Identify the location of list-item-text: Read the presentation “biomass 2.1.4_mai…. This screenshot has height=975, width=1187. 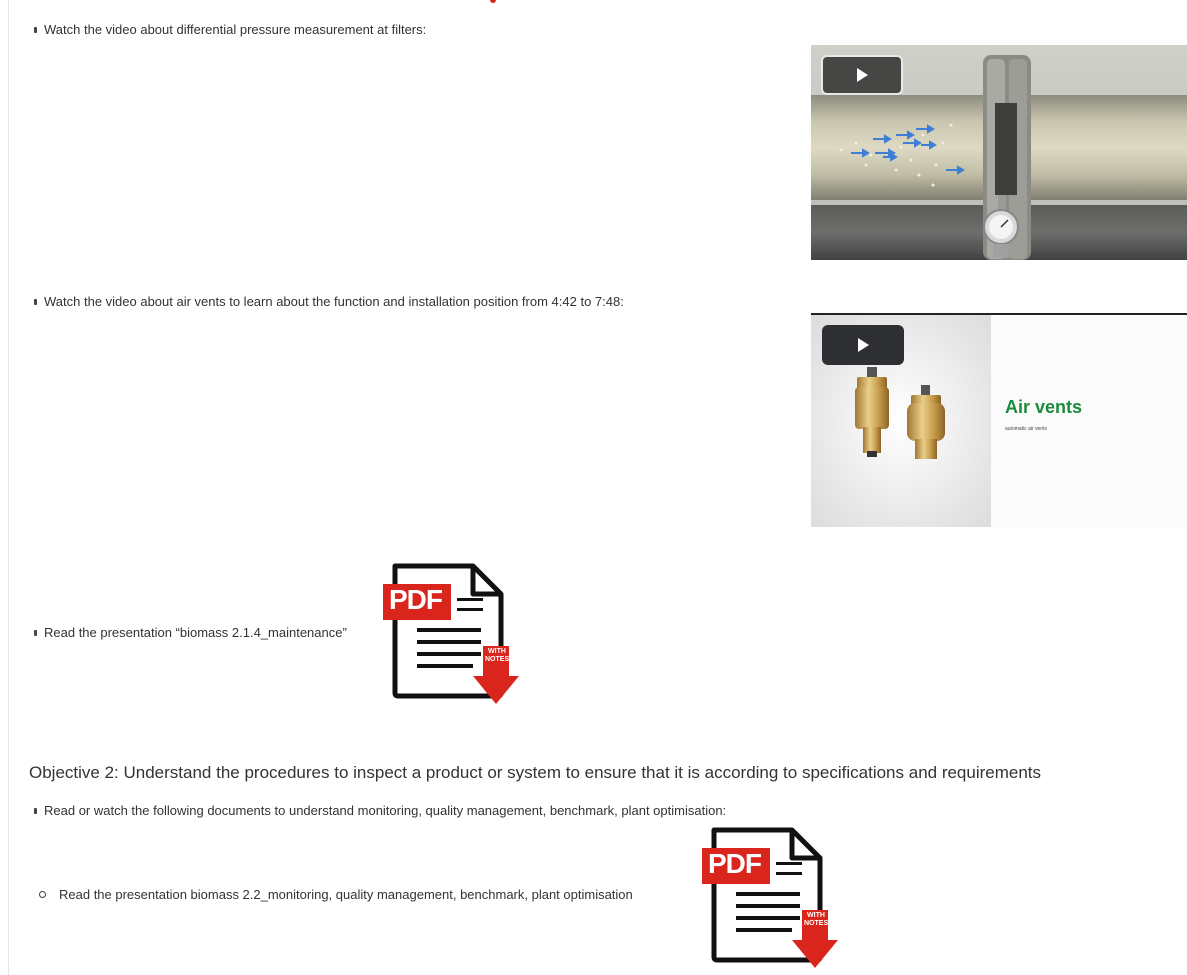
(195, 632).